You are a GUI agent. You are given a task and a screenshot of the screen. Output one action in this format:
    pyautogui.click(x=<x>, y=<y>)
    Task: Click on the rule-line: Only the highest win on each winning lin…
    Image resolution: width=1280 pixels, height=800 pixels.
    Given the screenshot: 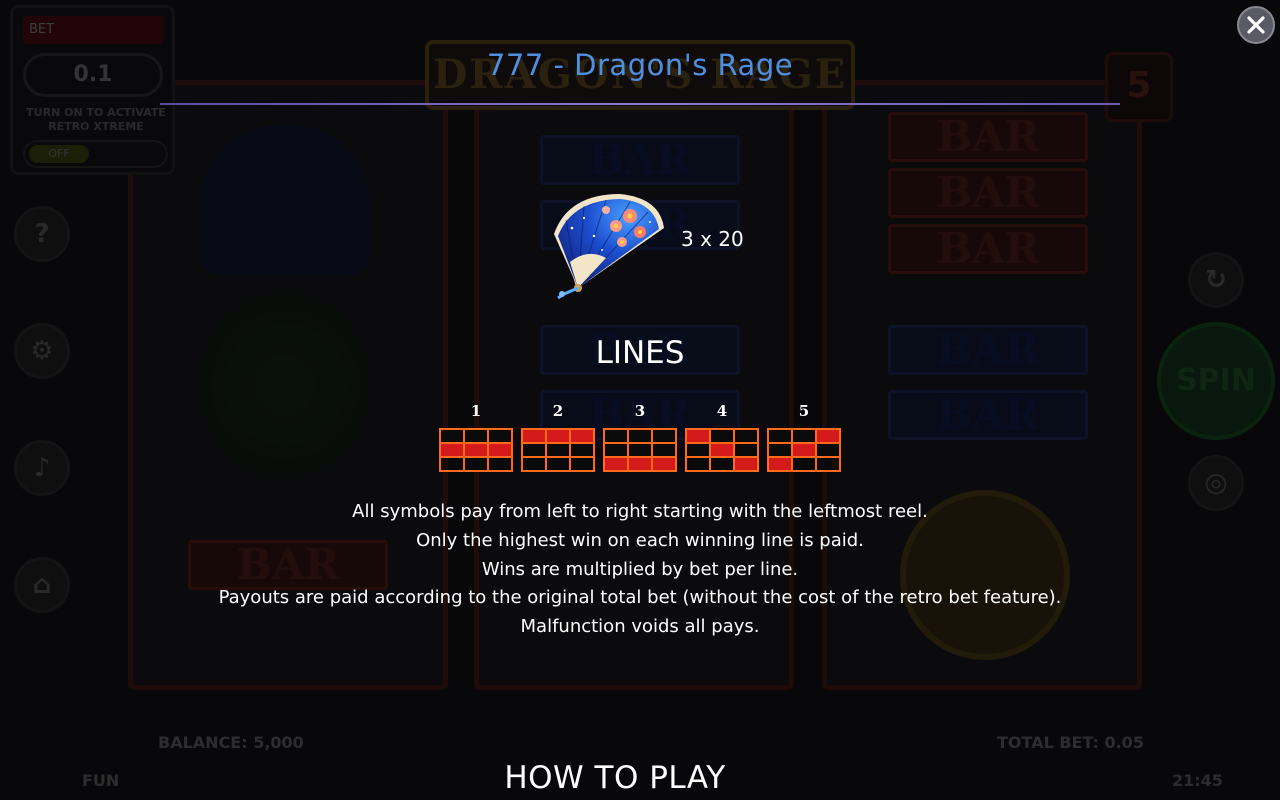 What is the action you would take?
    pyautogui.click(x=640, y=540)
    